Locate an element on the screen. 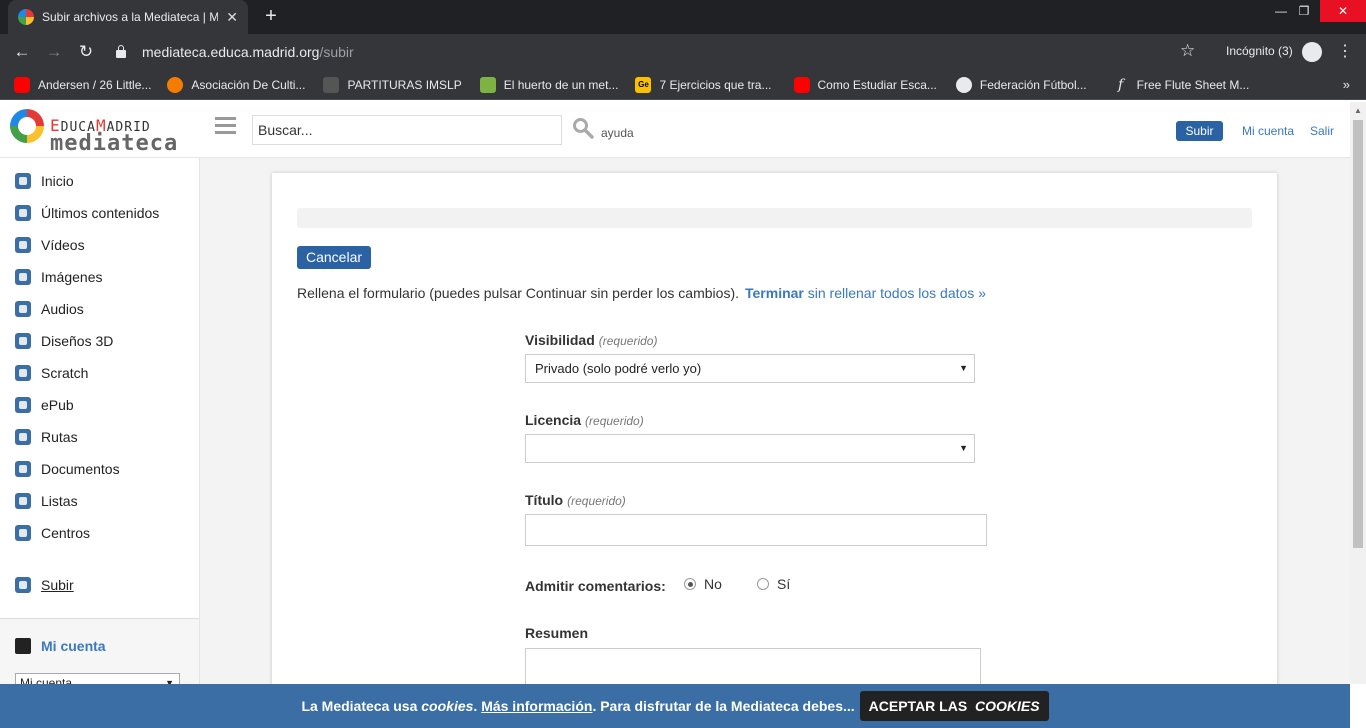 Image resolution: width=1366 pixels, height=728 pixels. radio-no is located at coordinates (690, 584).